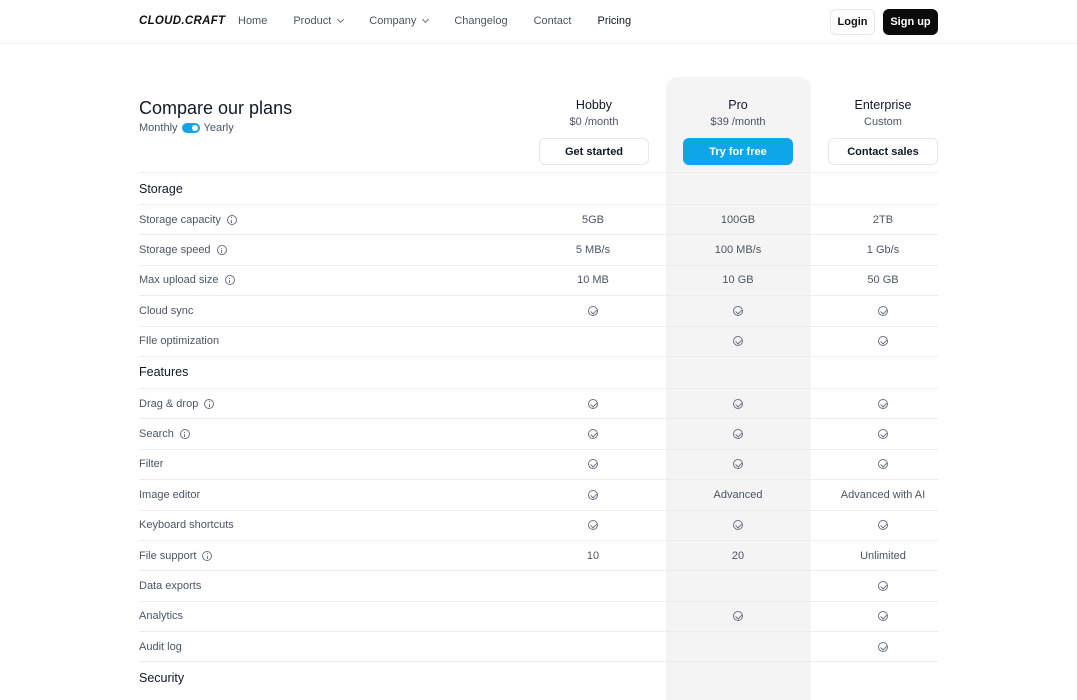 The width and height of the screenshot is (1077, 700). What do you see at coordinates (593, 250) in the screenshot?
I see `cell-value: 5 MB/s` at bounding box center [593, 250].